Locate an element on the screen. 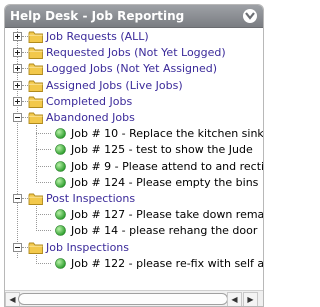  scroll-left-arrow-icon: ◀ is located at coordinates (234, 299).